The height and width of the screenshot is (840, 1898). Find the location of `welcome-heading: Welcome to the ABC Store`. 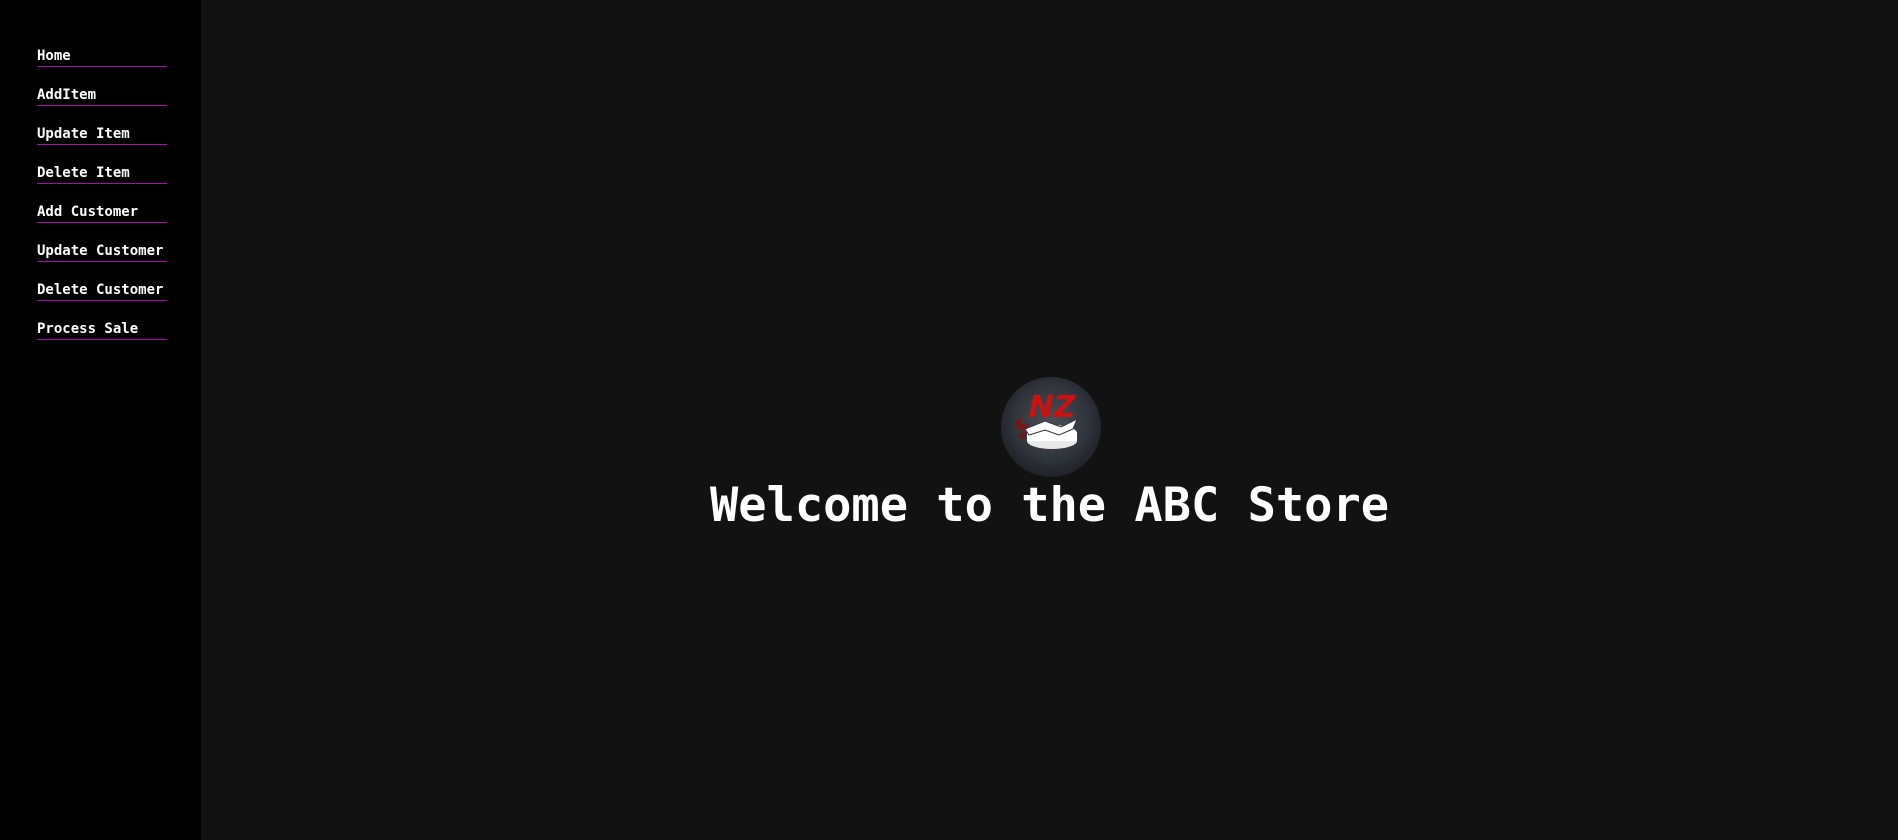

welcome-heading: Welcome to the ABC Store is located at coordinates (1049, 505).